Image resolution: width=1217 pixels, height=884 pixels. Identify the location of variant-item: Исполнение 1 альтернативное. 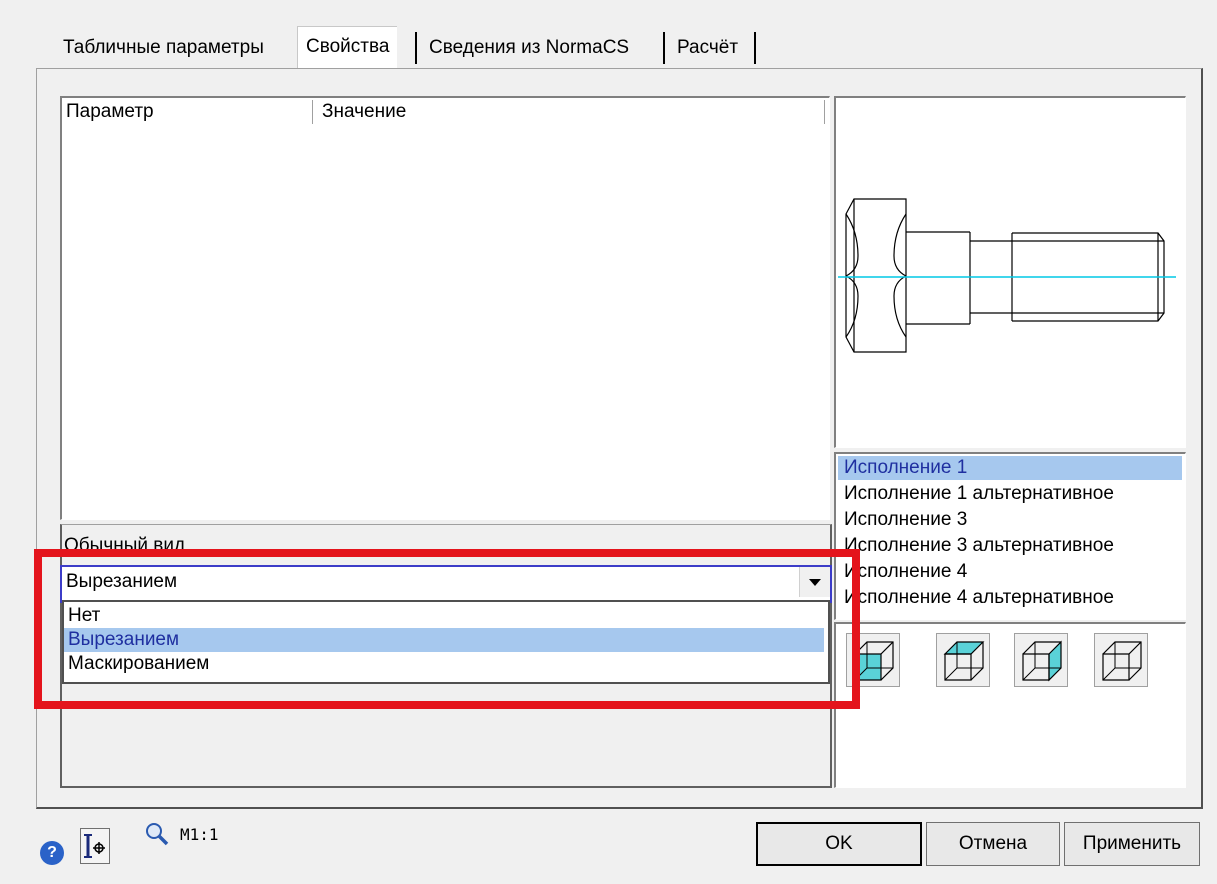
(1010, 494).